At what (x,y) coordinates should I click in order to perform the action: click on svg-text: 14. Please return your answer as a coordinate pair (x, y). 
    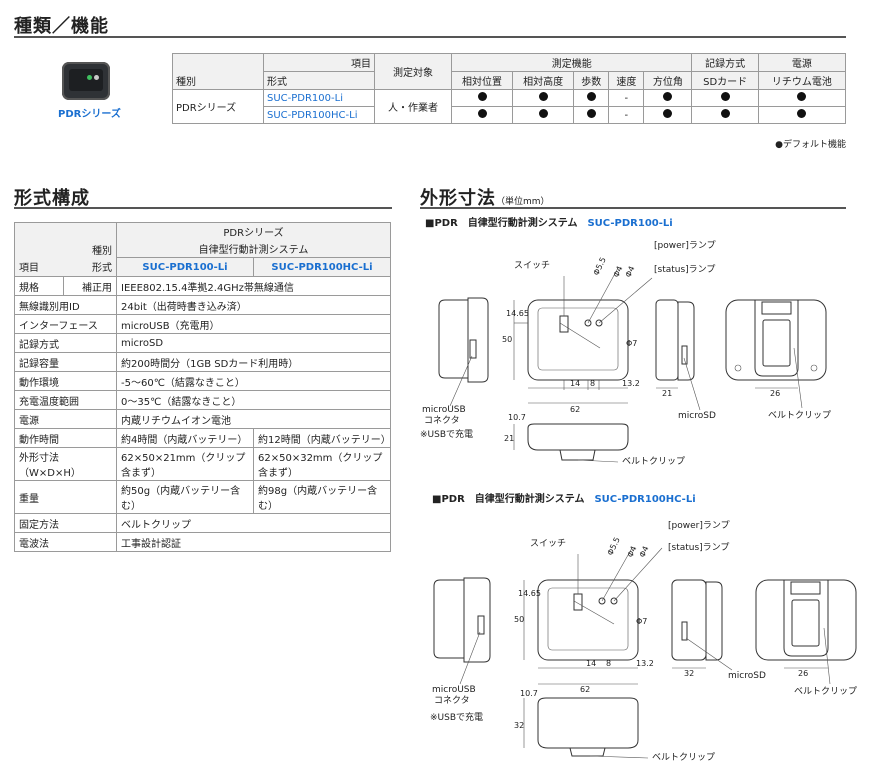
    Looking at the image, I should click on (591, 663).